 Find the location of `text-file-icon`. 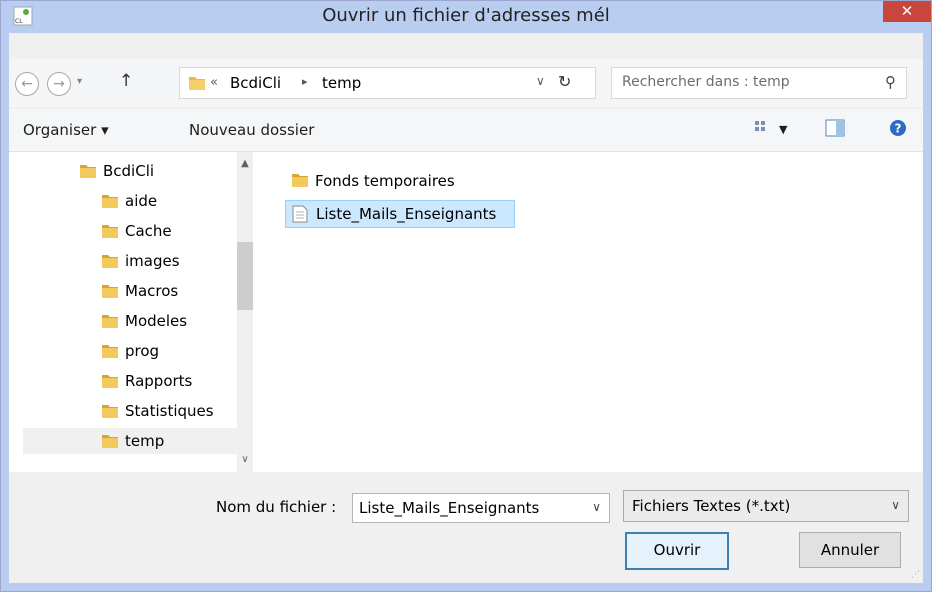

text-file-icon is located at coordinates (300, 214).